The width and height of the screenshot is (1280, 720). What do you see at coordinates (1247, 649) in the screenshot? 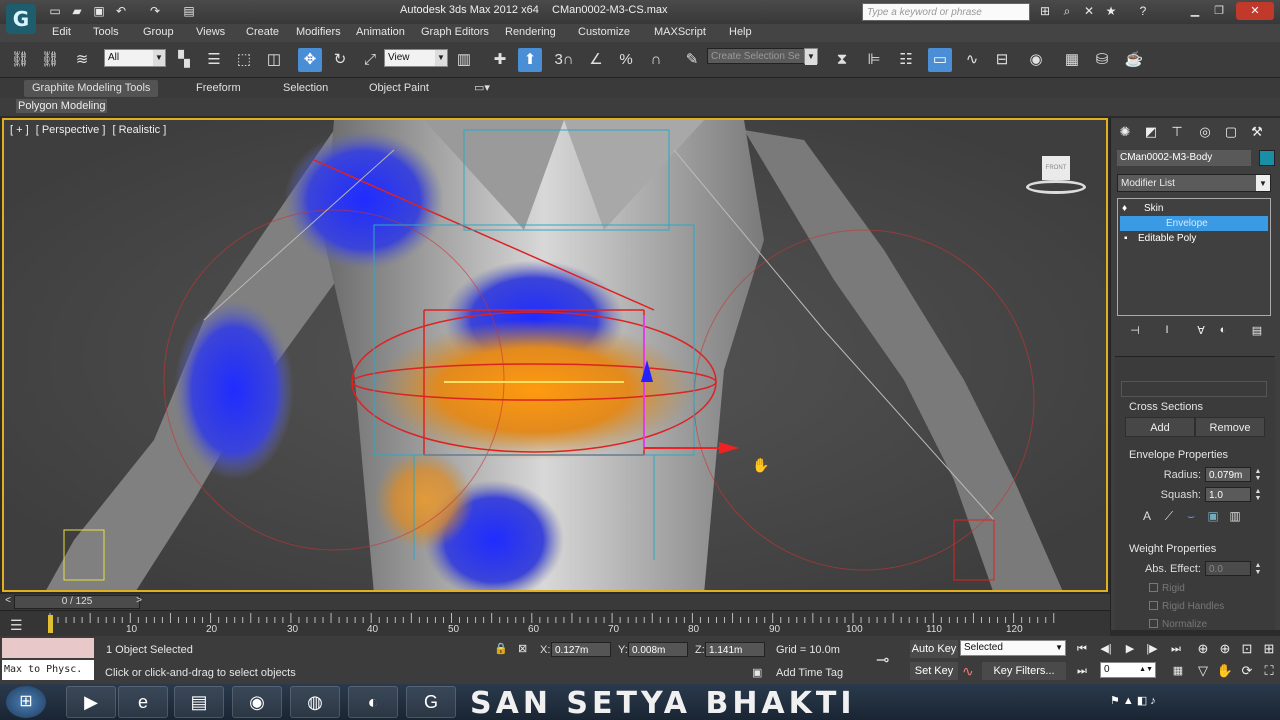
I see `zoom-extents-icon: ⊡` at bounding box center [1247, 649].